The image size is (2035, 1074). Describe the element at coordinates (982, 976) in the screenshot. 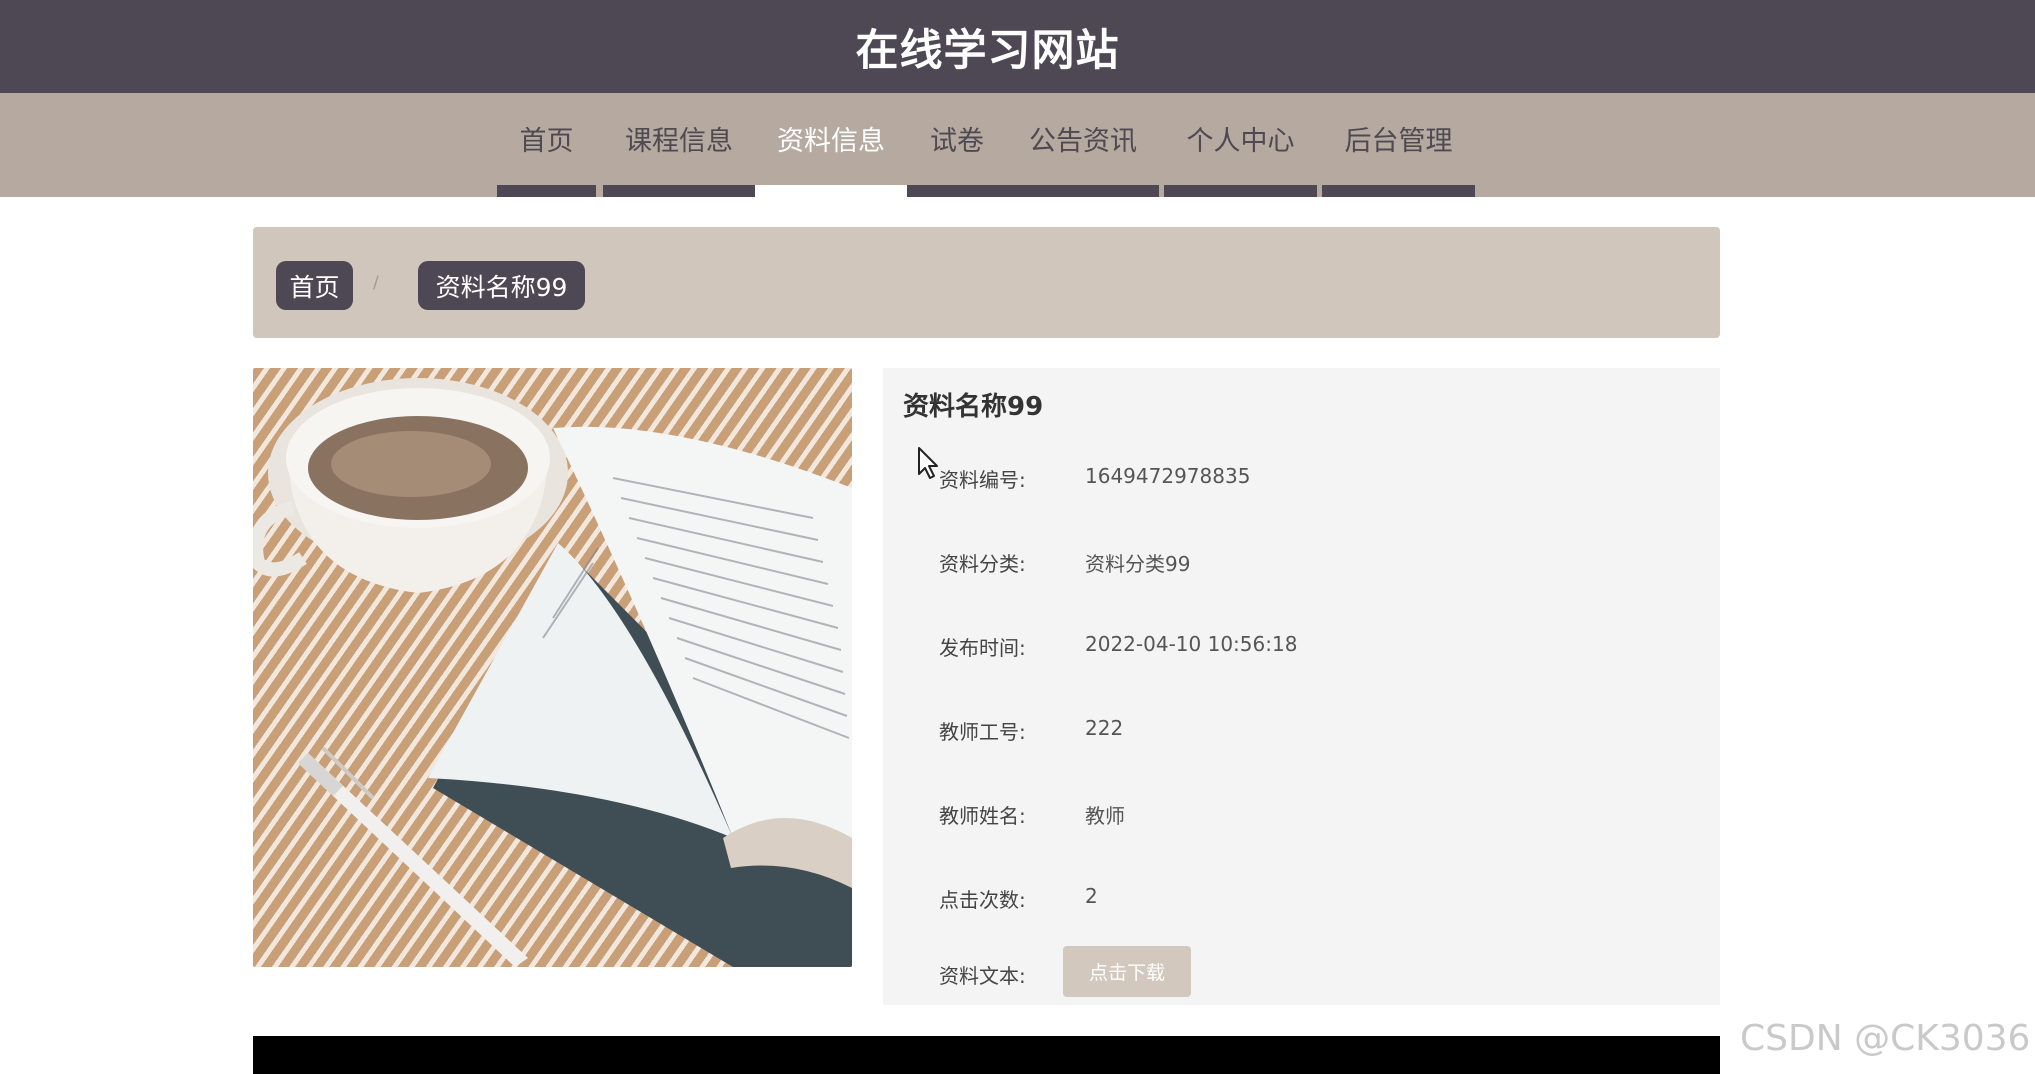

I see `field-label-file: 资料文本:` at that location.